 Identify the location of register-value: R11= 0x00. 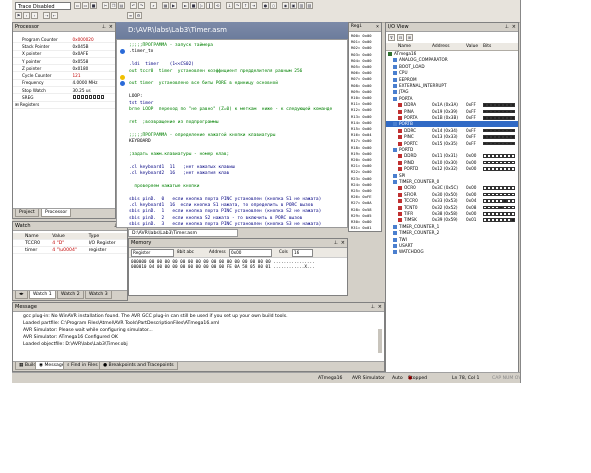
(361, 103).